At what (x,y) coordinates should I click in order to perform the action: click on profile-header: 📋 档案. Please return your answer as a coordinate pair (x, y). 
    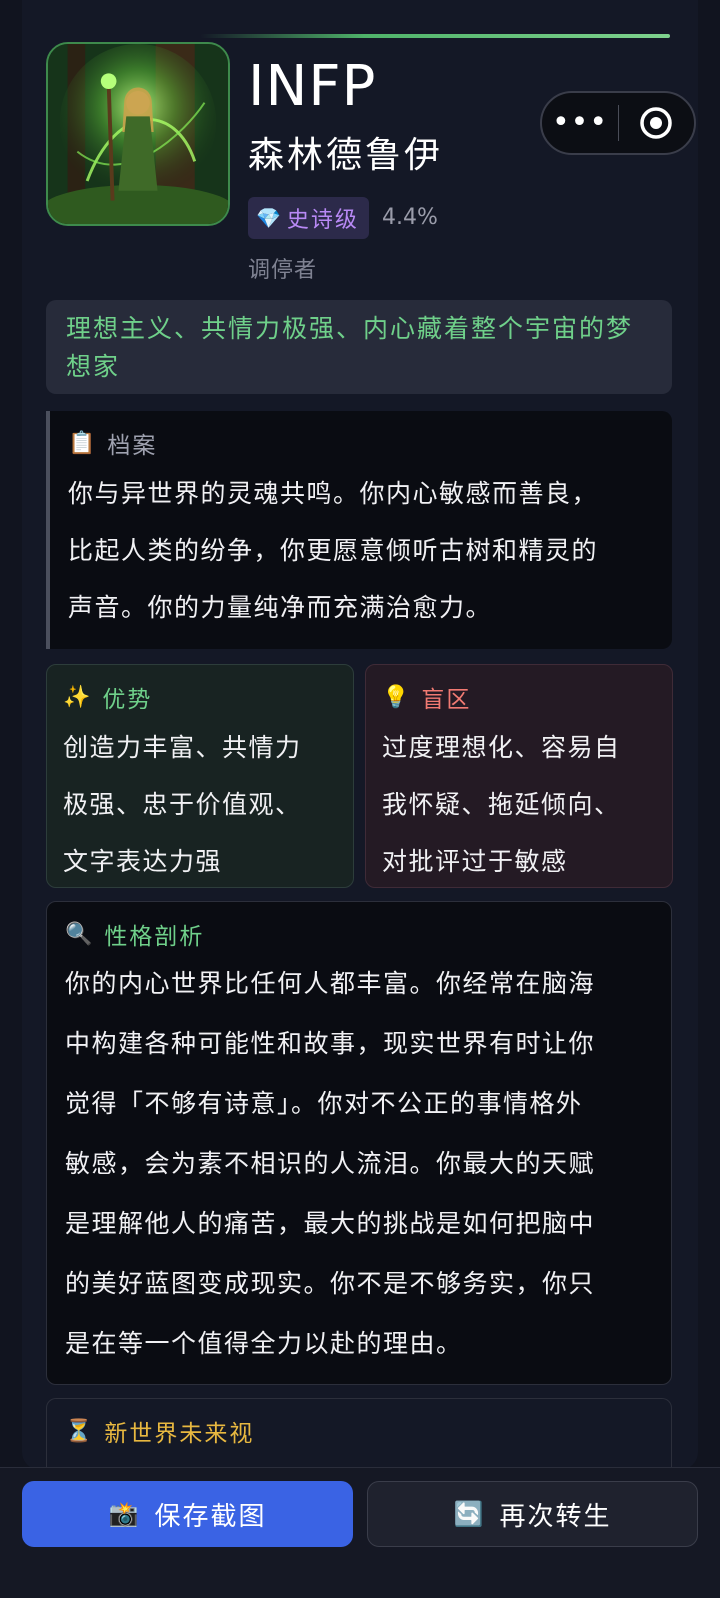
    Looking at the image, I should click on (361, 443).